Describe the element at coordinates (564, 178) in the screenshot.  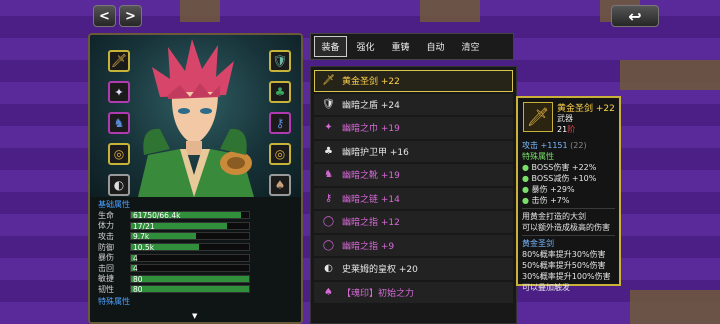
I see `tooltip-special-text: BOSS减伤 +10%` at that location.